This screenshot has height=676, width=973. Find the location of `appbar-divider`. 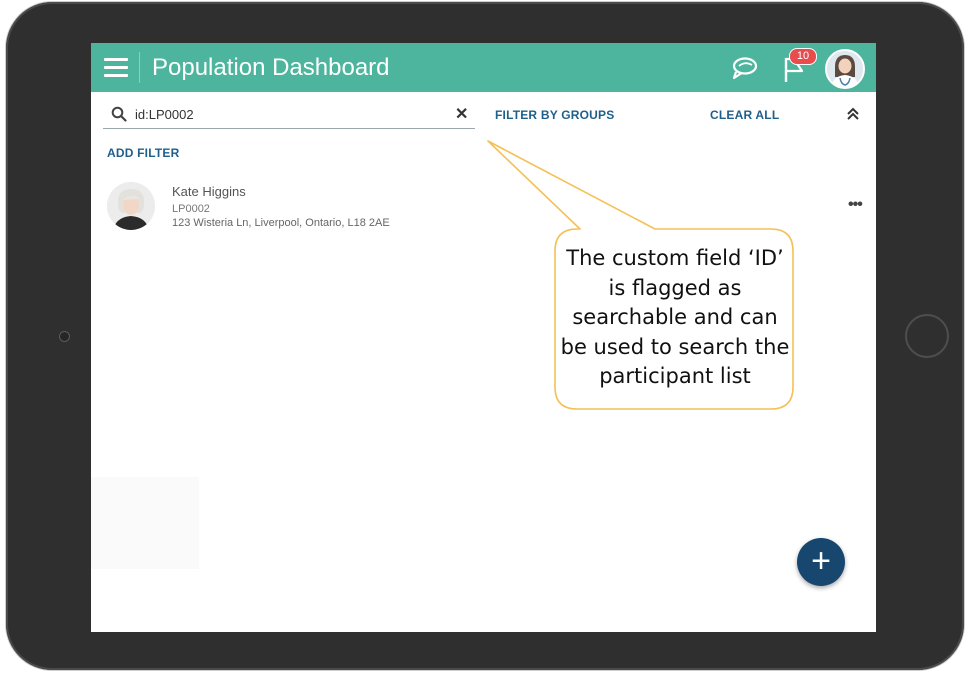

appbar-divider is located at coordinates (139, 67).